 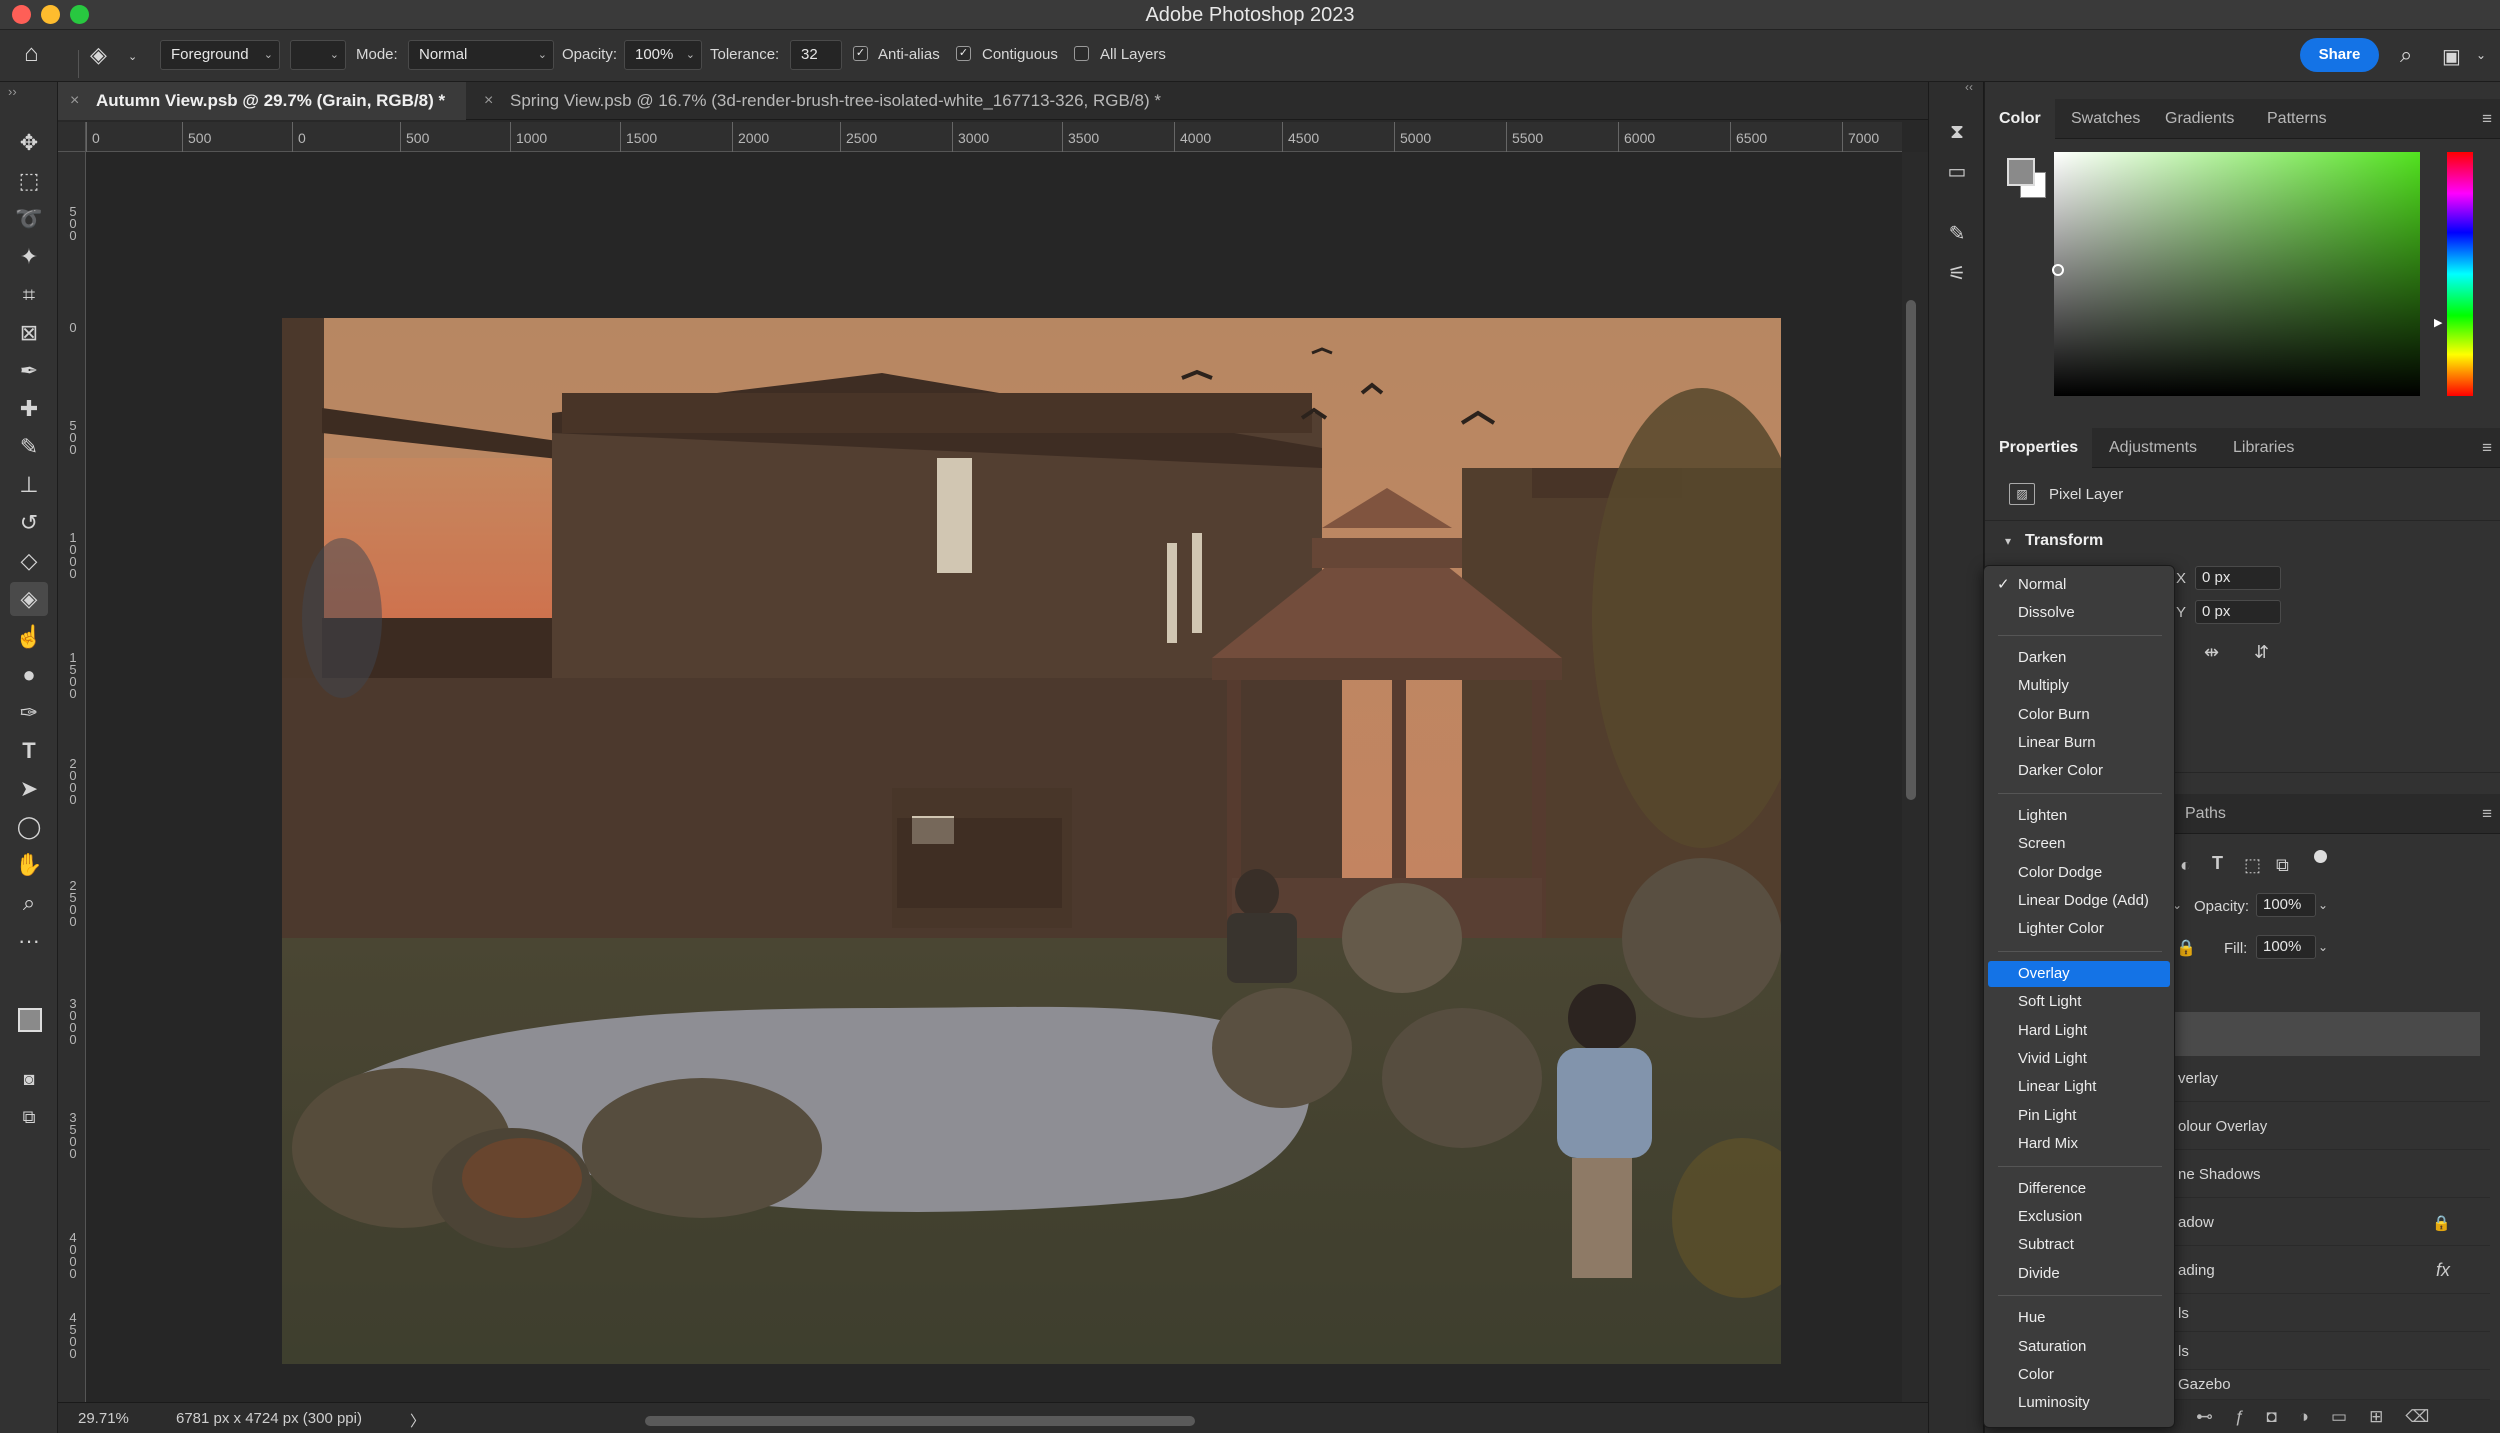 I want to click on blend-mode-item-hue: Hue, so click(x=2079, y=1318).